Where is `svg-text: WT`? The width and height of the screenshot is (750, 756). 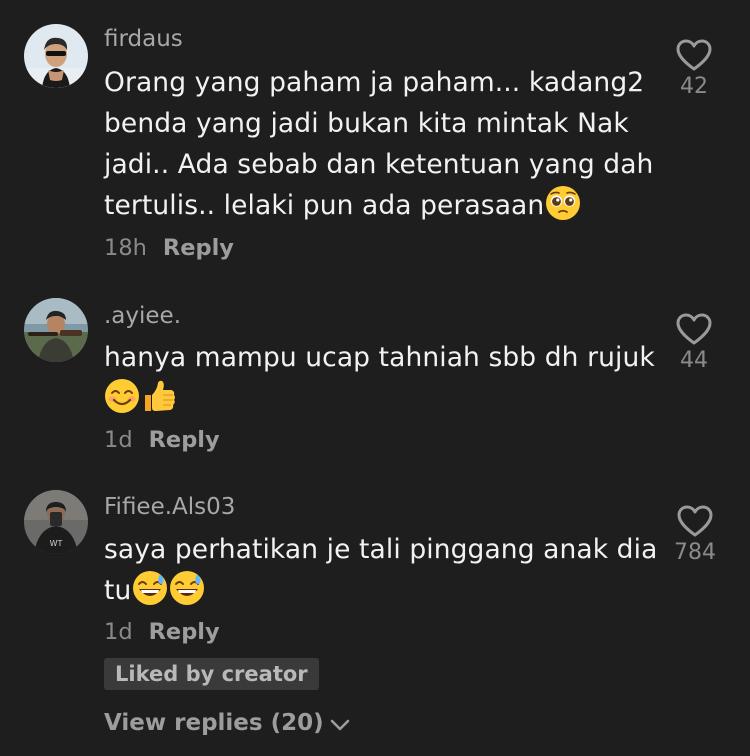
svg-text: WT is located at coordinates (56, 543).